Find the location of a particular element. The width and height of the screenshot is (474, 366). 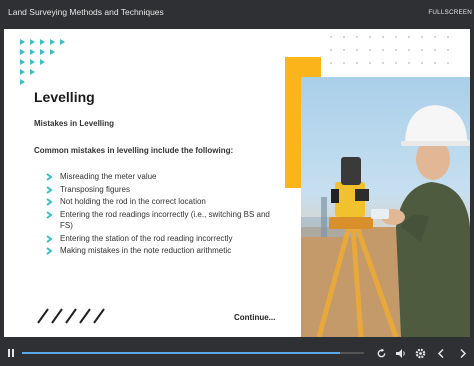

progress-fill is located at coordinates (181, 353).